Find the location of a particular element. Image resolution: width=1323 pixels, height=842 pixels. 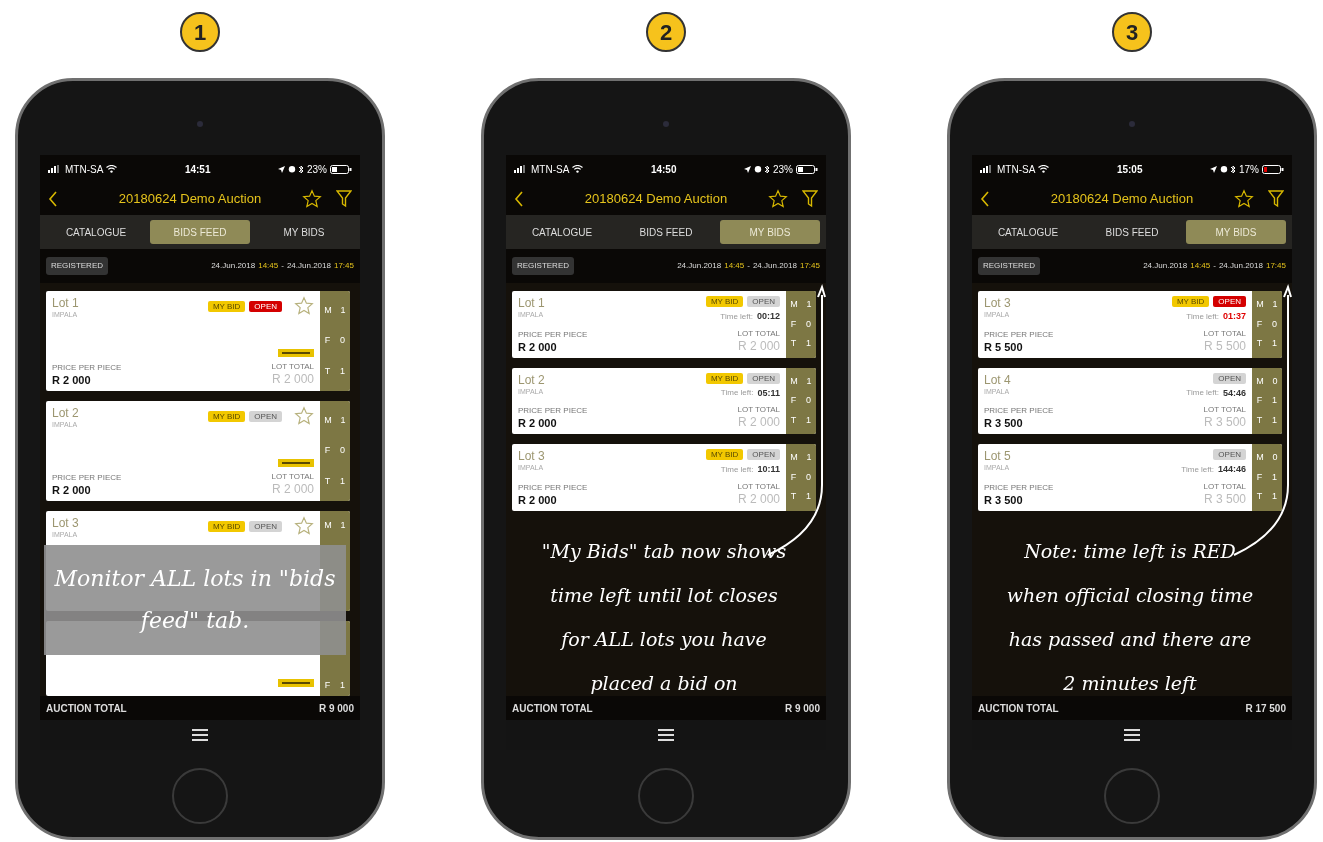

lot-title: Lot 1 is located at coordinates (65, 303).